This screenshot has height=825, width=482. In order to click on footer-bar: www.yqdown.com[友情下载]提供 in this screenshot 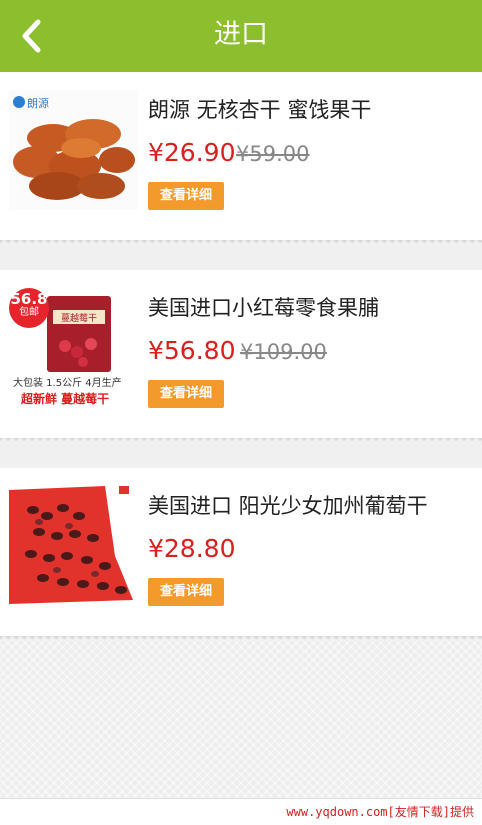, I will do `click(241, 811)`.